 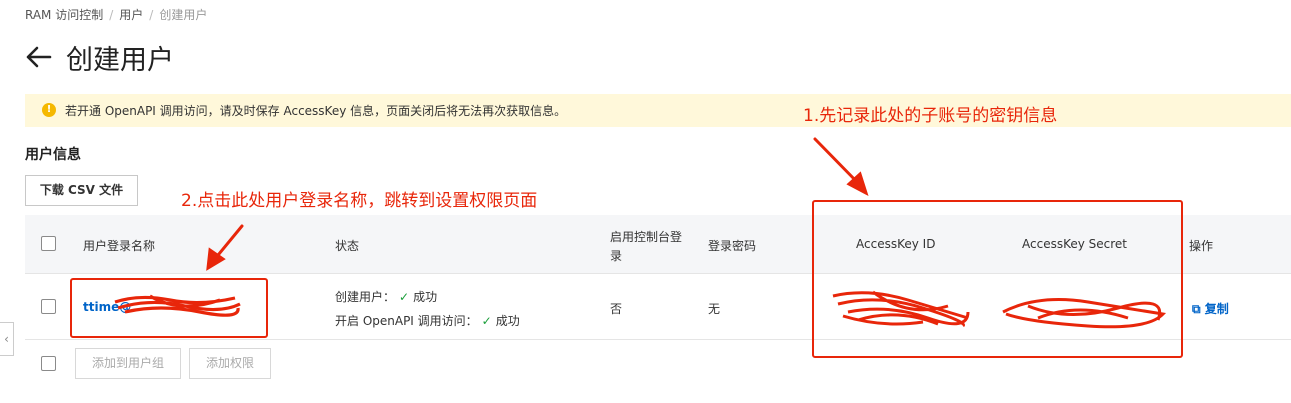 I want to click on highlight-box-accesskey, so click(x=997, y=279).